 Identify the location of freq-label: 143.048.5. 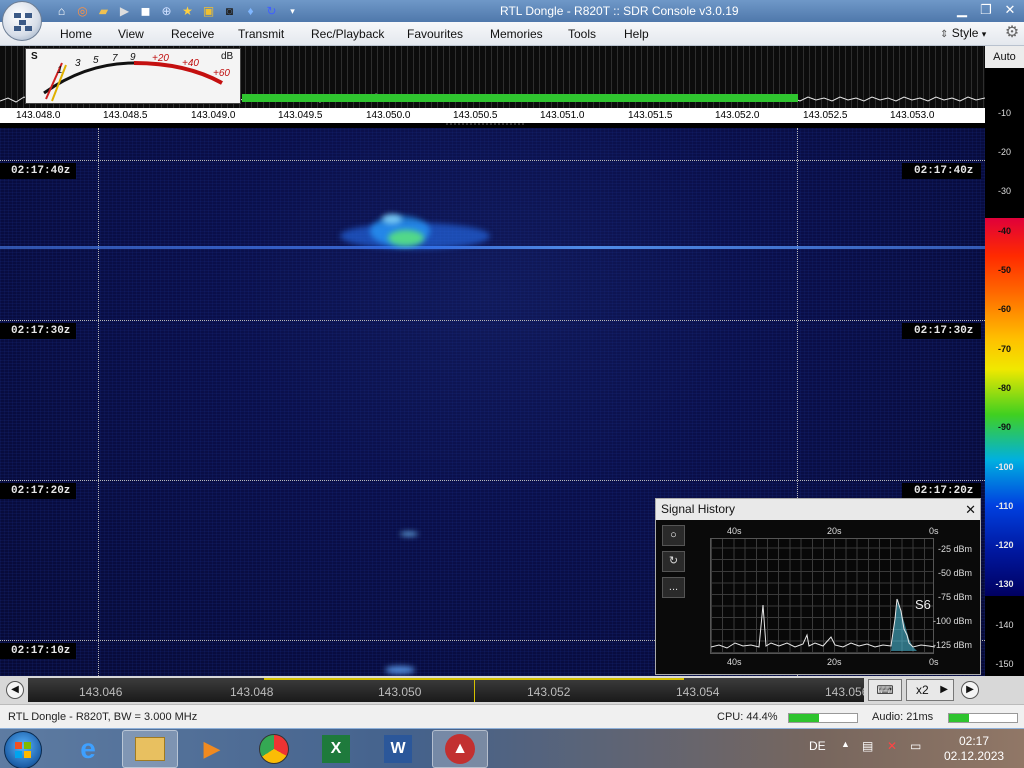
(125, 115).